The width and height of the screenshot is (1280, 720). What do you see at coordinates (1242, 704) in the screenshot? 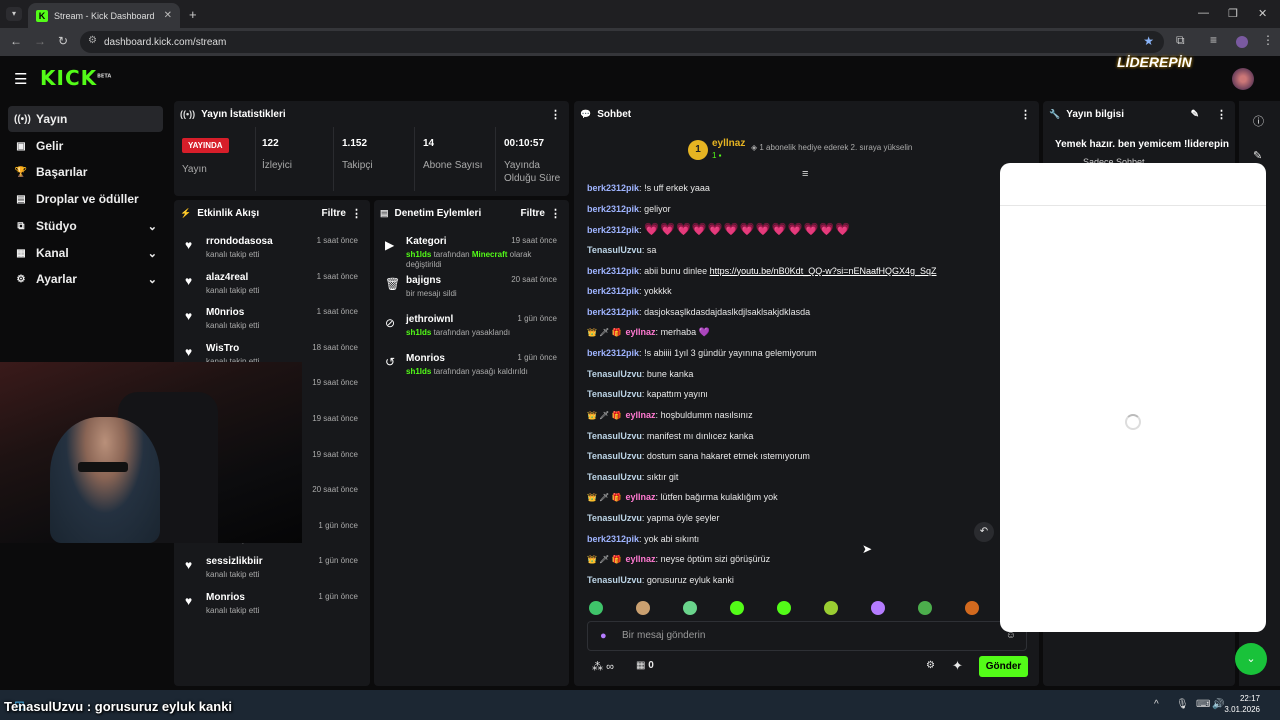
I see `taskbar-clock: 22:17 3.01.2026` at bounding box center [1242, 704].